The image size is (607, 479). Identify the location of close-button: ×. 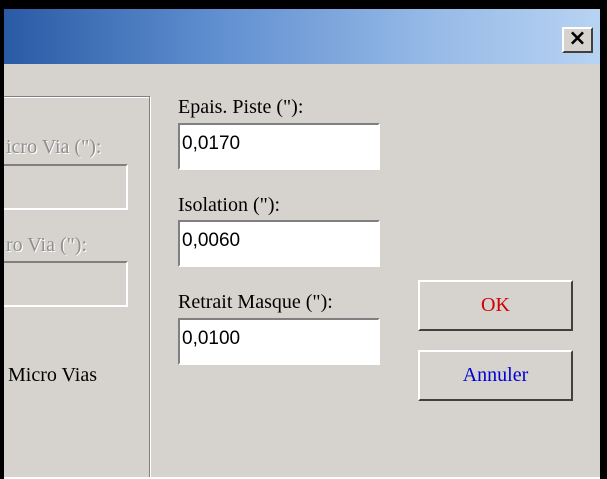
(577, 40).